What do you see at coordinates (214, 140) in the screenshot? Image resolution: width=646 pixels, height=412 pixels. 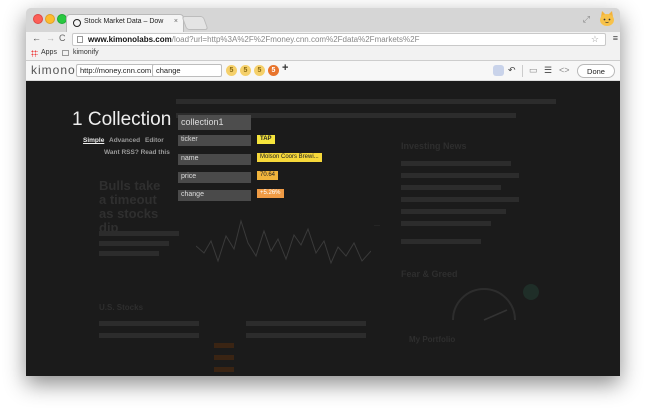 I see `property-name-field: ticker` at bounding box center [214, 140].